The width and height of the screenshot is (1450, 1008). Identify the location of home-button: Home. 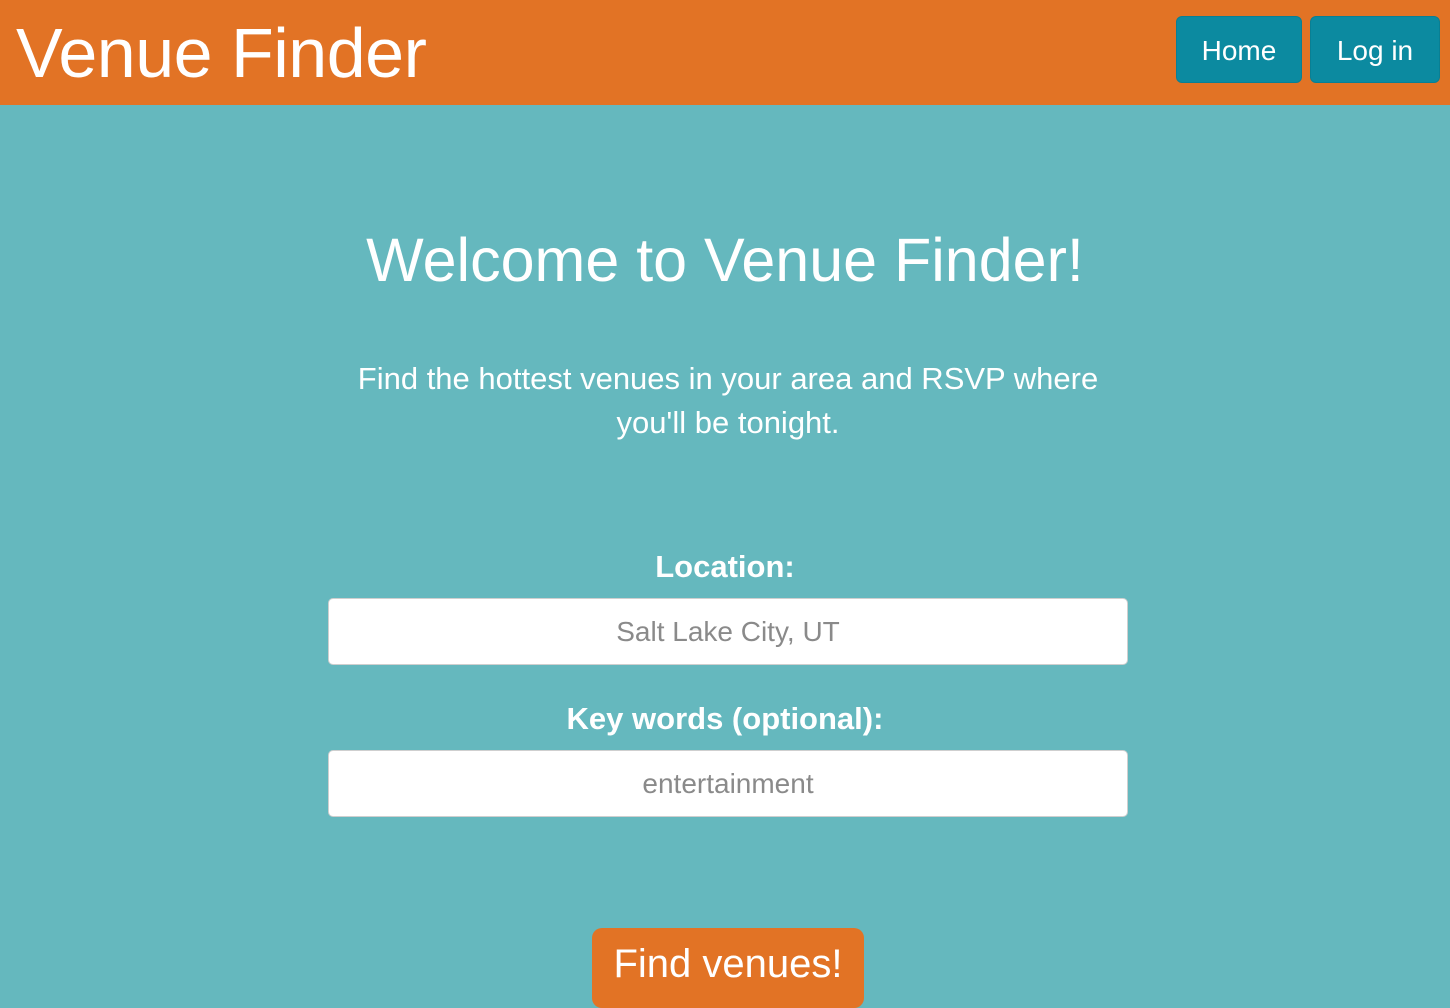
(1239, 49).